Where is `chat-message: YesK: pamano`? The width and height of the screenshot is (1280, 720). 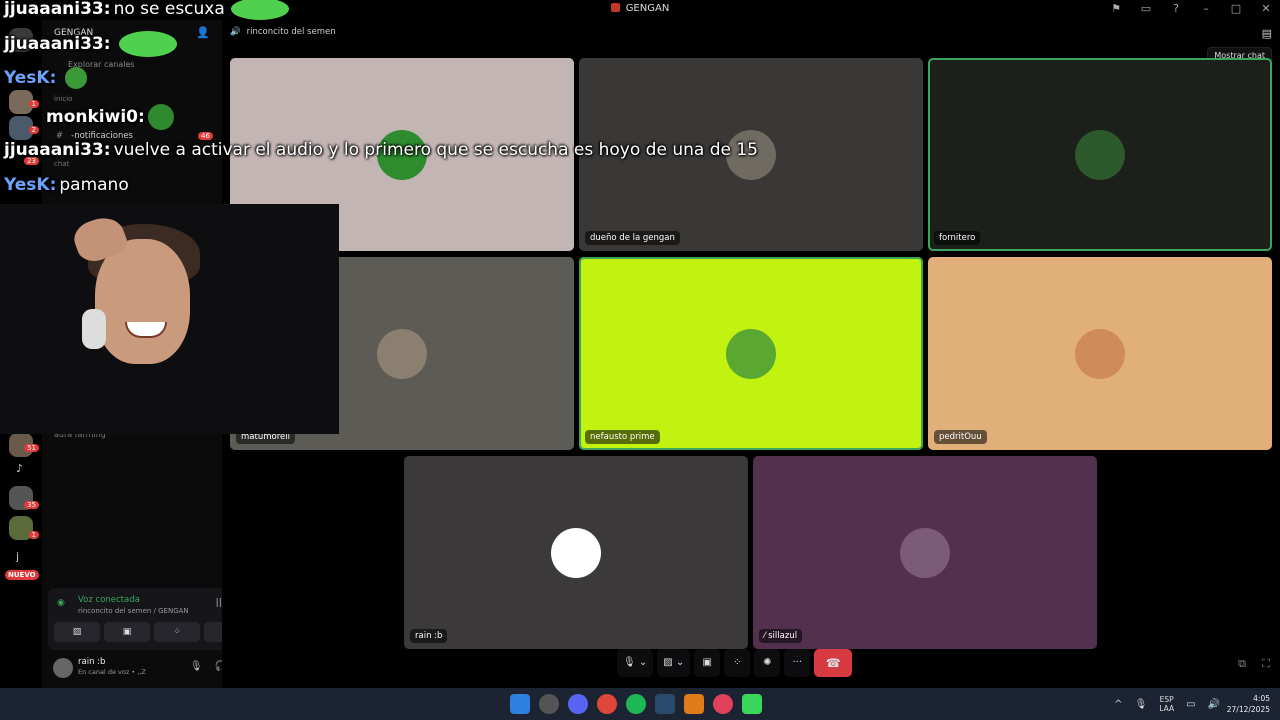 chat-message: YesK: pamano is located at coordinates (66, 185).